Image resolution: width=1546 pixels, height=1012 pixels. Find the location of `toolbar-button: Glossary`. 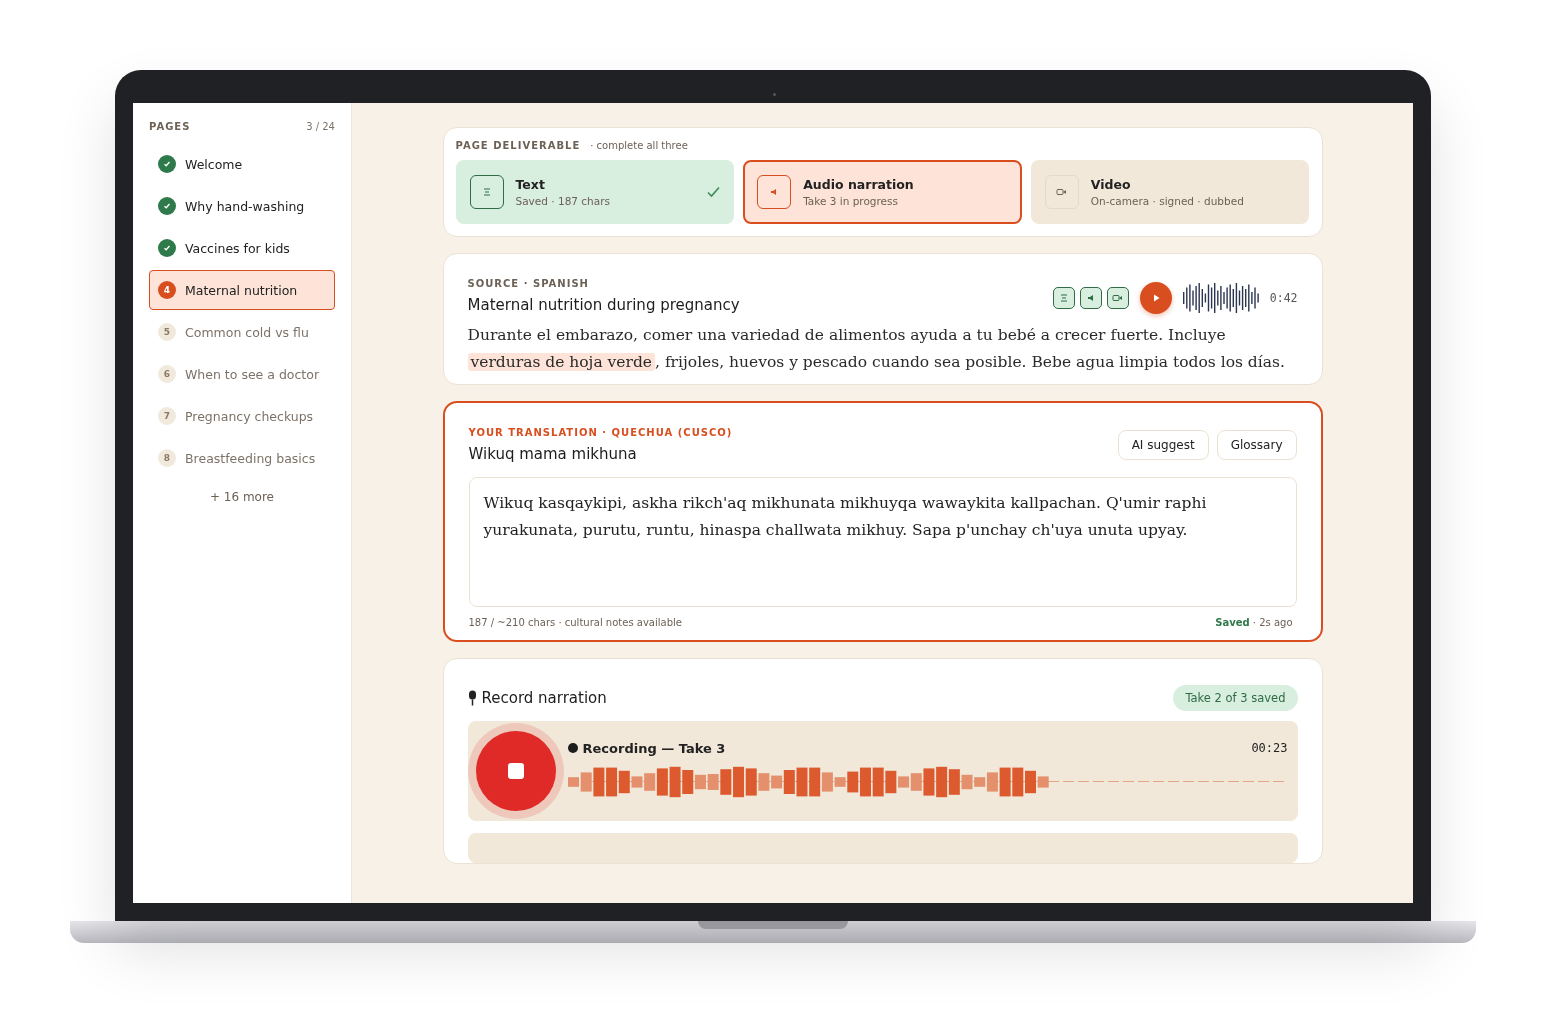

toolbar-button: Glossary is located at coordinates (1256, 445).